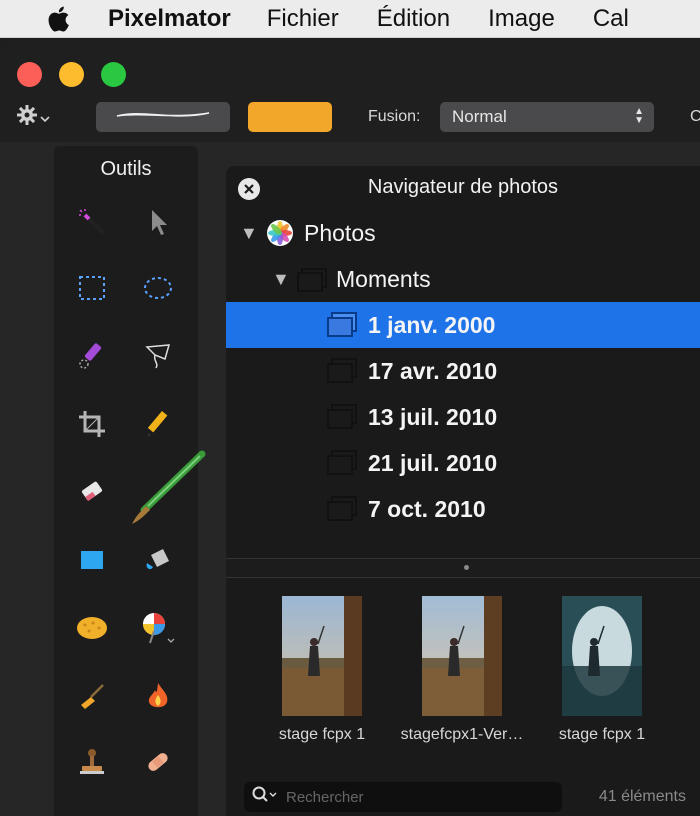 The height and width of the screenshot is (816, 700). What do you see at coordinates (158, 628) in the screenshot?
I see `color-picker-tool-icon` at bounding box center [158, 628].